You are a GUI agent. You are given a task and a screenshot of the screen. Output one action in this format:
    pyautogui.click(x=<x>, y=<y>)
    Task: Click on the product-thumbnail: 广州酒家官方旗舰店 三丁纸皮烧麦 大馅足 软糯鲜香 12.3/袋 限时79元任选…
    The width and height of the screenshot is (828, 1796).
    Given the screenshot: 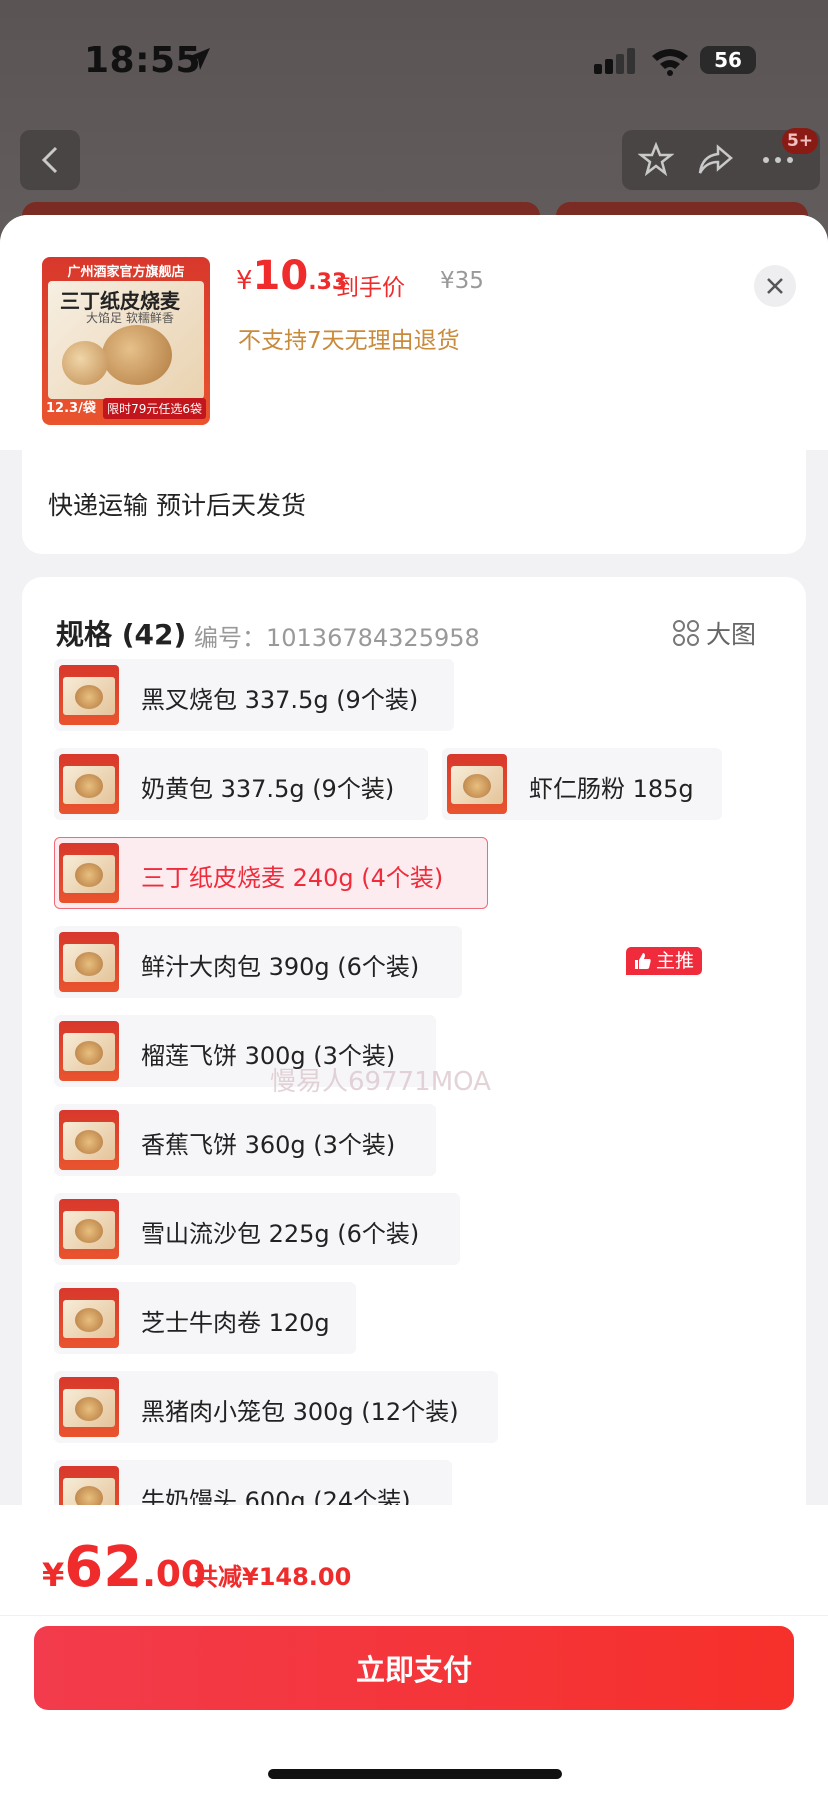 What is the action you would take?
    pyautogui.click(x=126, y=341)
    